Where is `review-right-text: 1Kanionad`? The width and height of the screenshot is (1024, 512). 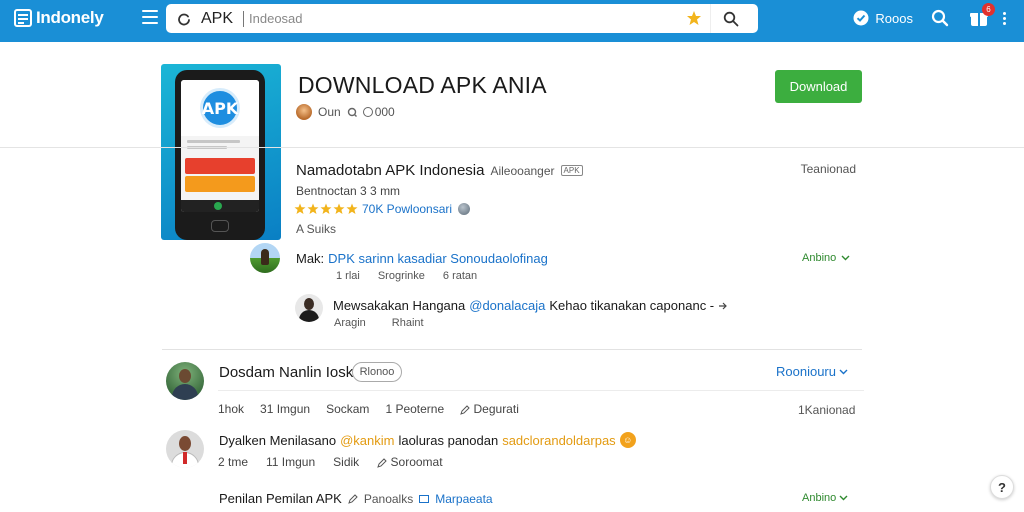 review-right-text: 1Kanionad is located at coordinates (827, 410).